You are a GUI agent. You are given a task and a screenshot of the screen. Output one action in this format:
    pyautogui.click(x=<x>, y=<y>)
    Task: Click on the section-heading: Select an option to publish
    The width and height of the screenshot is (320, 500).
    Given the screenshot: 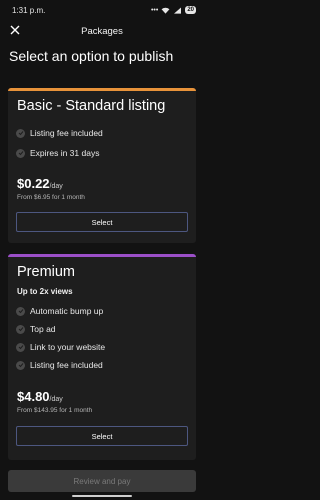 What is the action you would take?
    pyautogui.click(x=91, y=56)
    